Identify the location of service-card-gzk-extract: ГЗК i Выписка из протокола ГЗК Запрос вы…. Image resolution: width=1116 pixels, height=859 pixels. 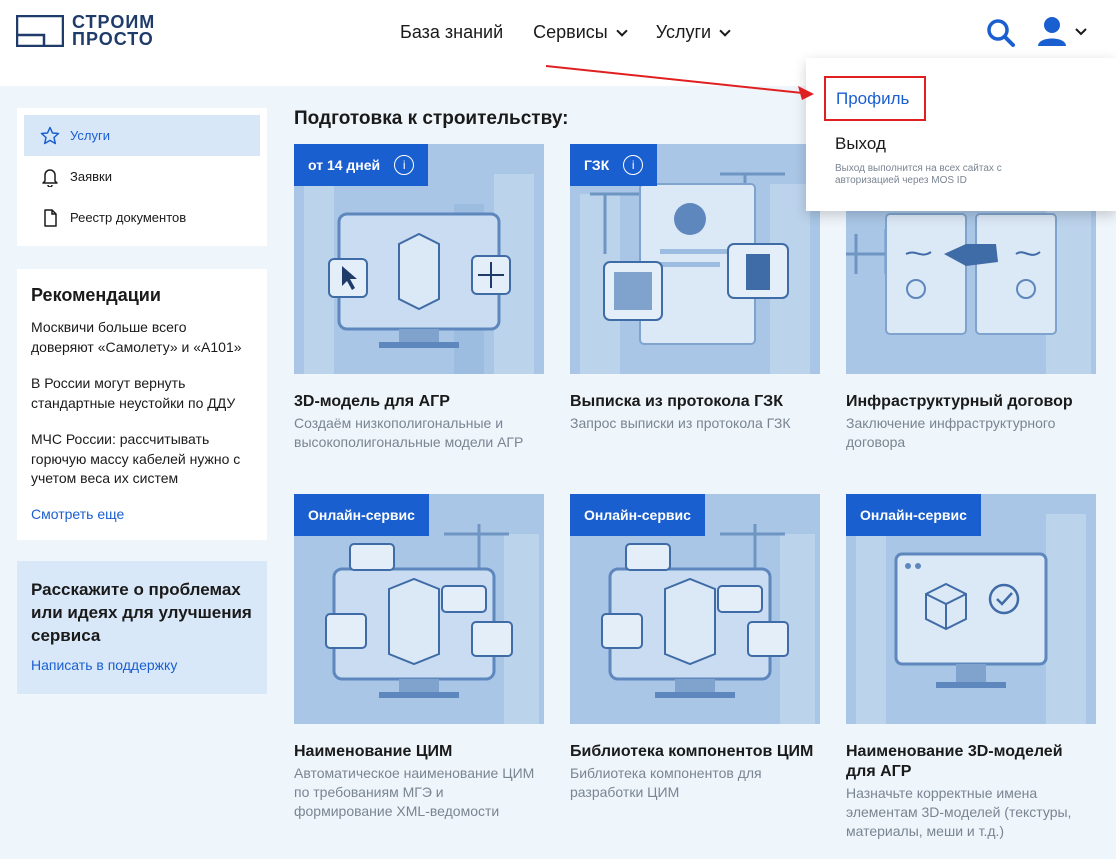
(695, 288).